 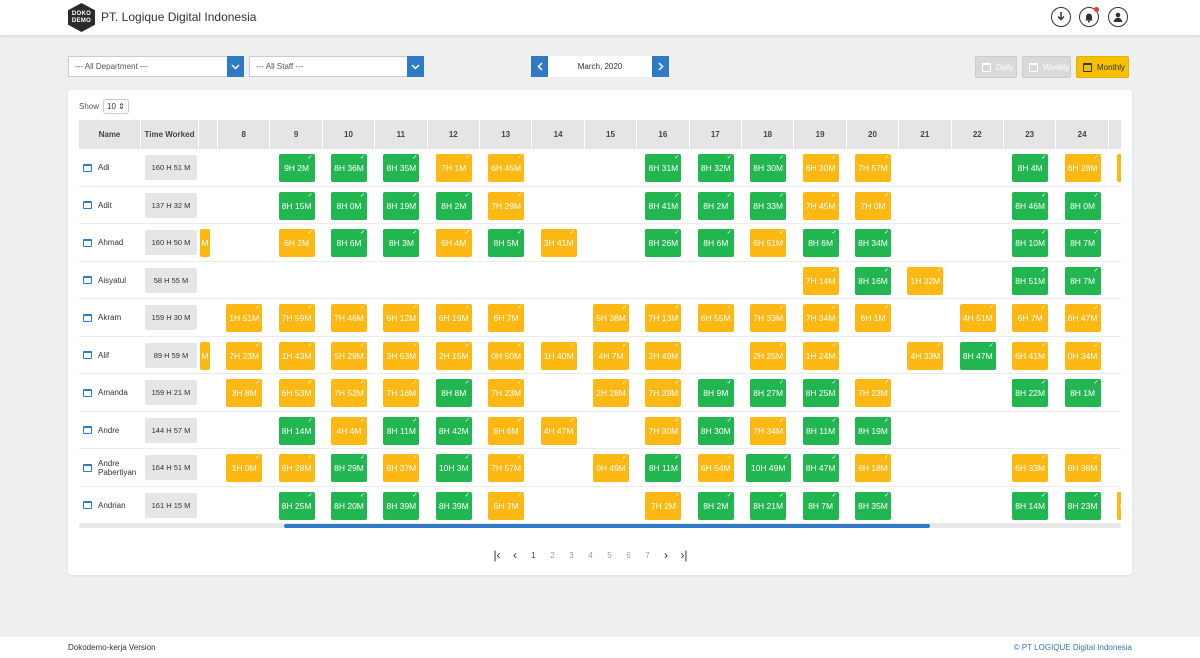 What do you see at coordinates (113, 467) in the screenshot?
I see `staff-name: Andre Pabertiyan` at bounding box center [113, 467].